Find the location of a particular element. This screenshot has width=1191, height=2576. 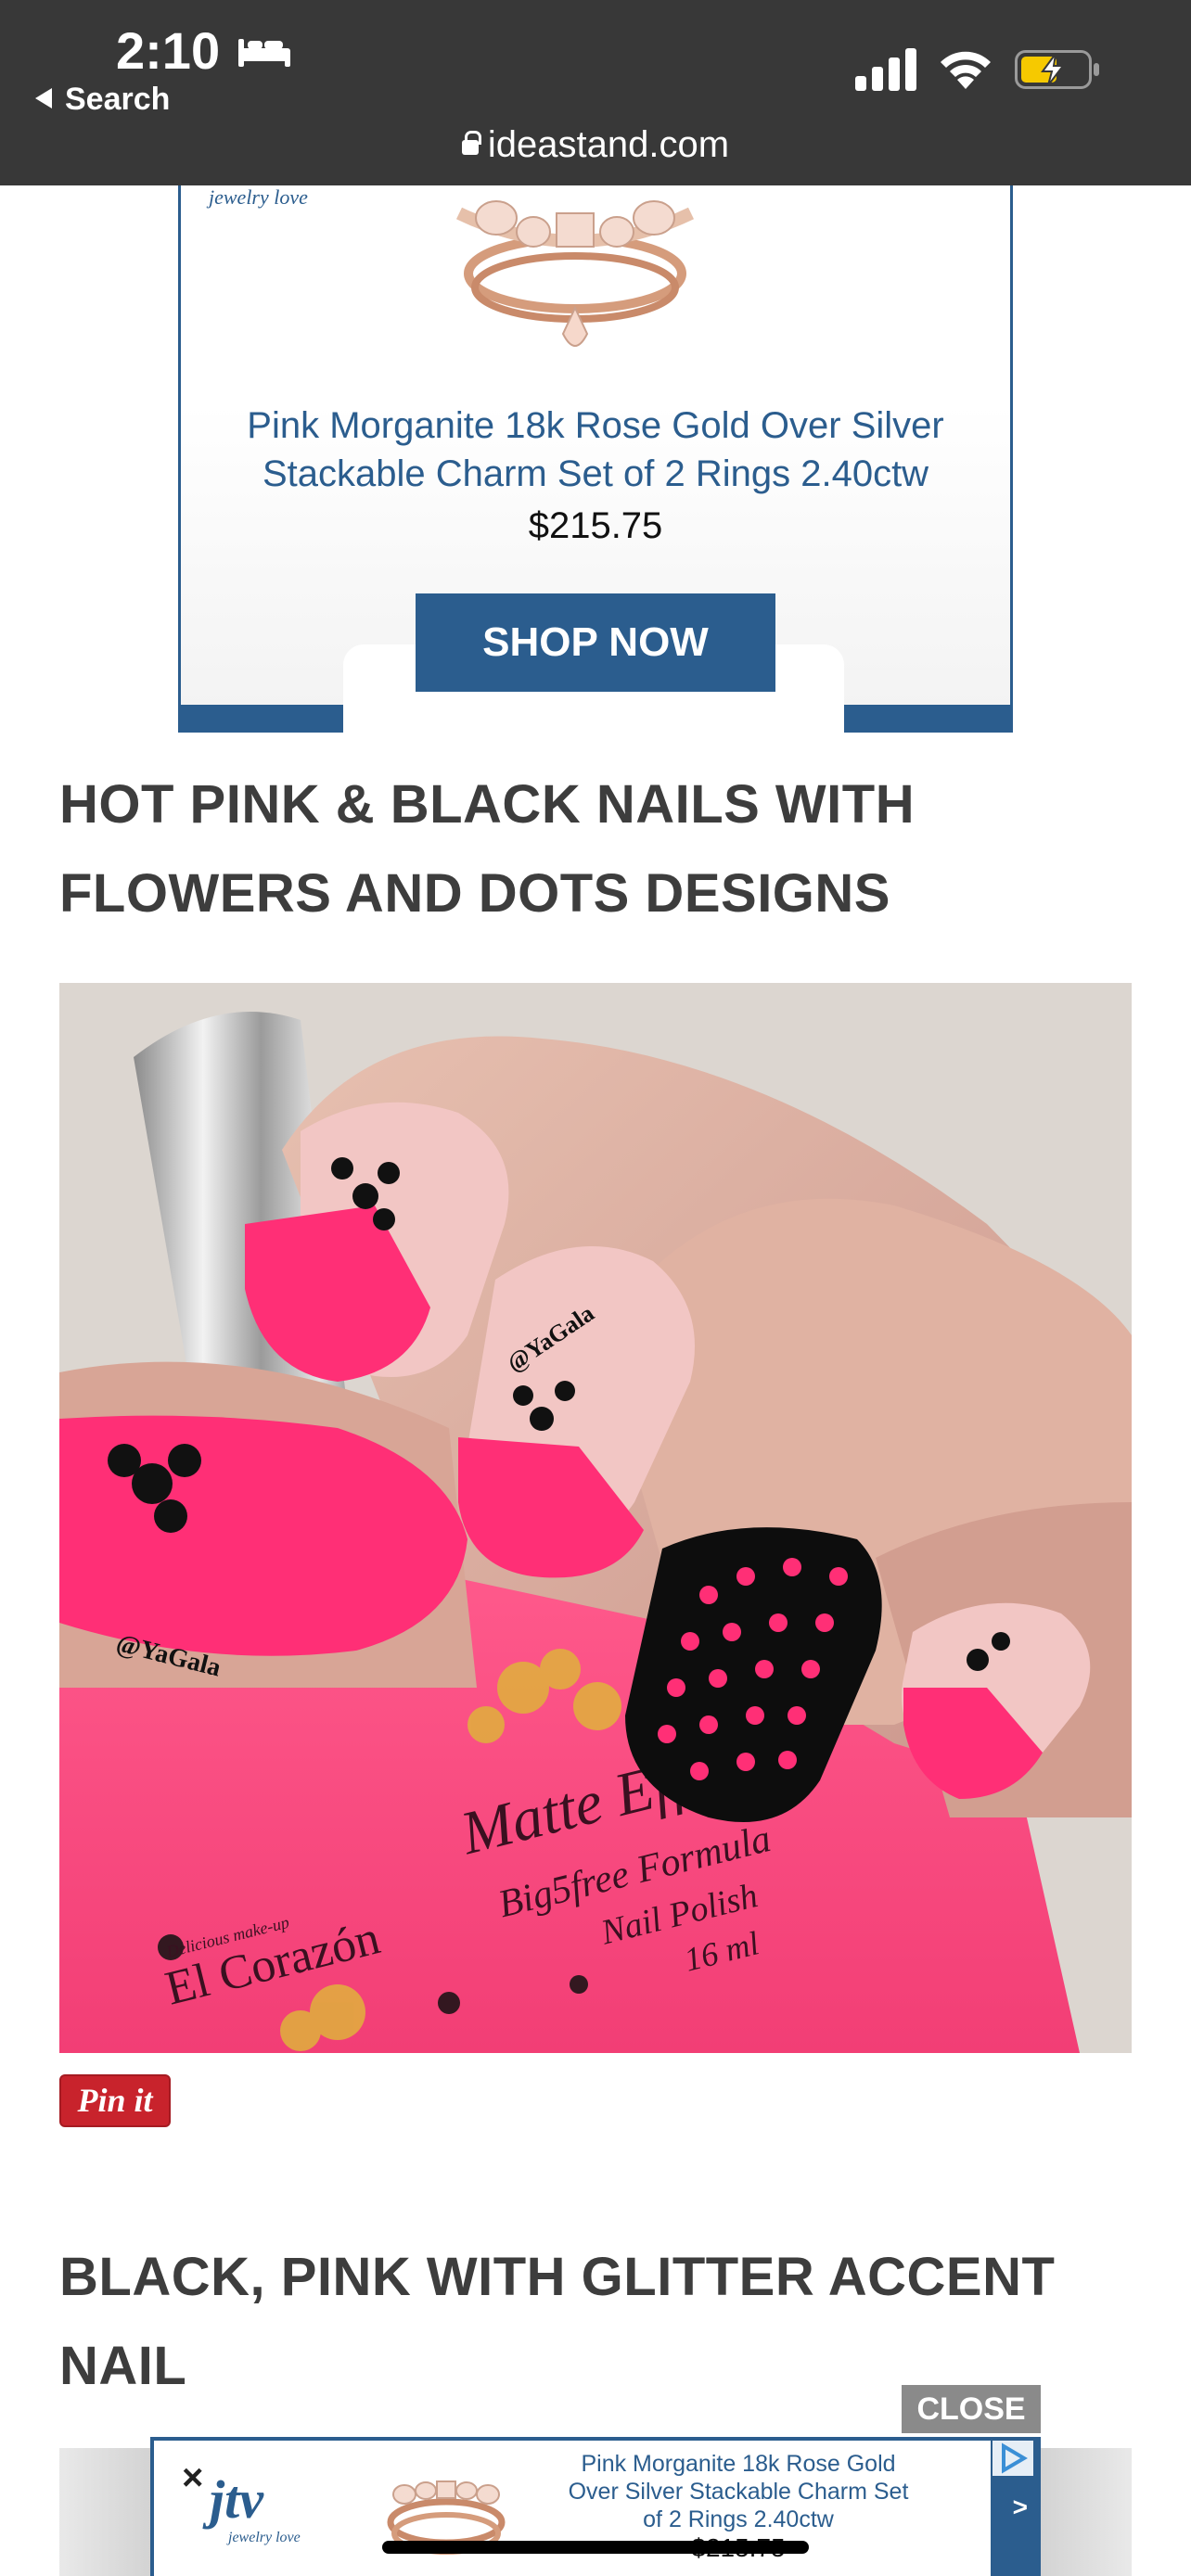

cellular-signal-icon is located at coordinates (885, 69).